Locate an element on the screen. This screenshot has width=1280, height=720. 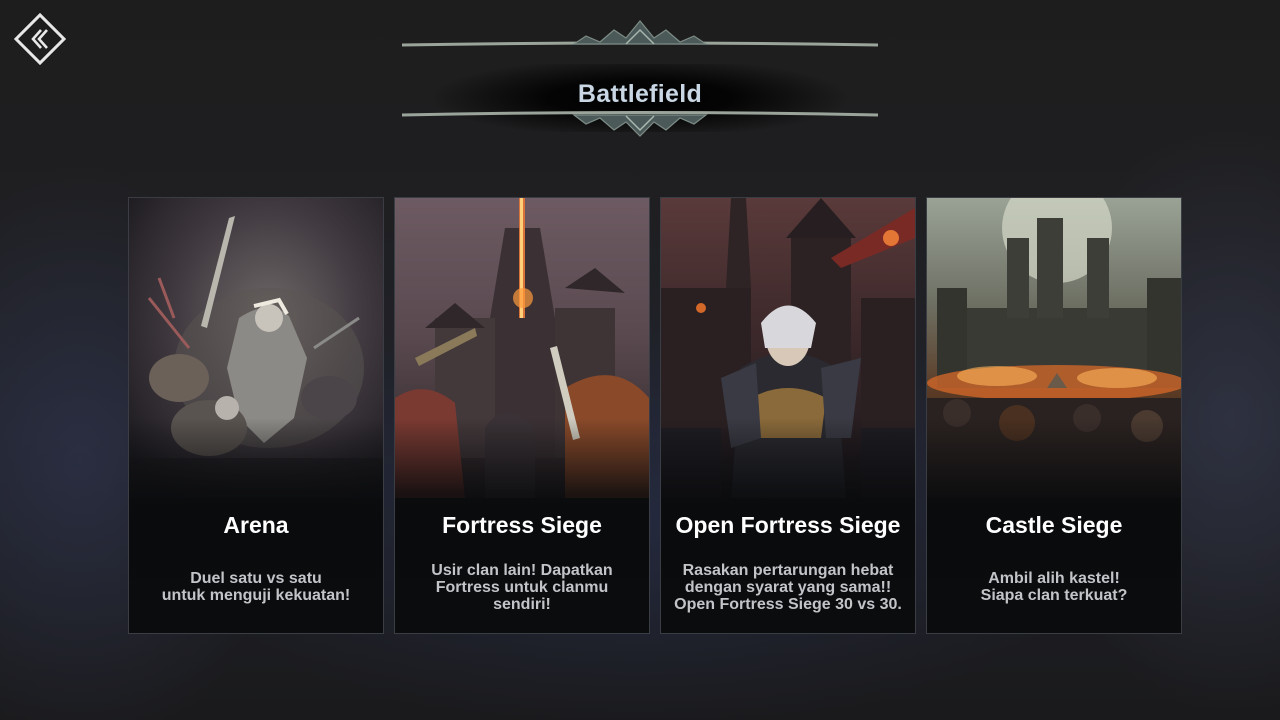
back-button is located at coordinates (40, 39).